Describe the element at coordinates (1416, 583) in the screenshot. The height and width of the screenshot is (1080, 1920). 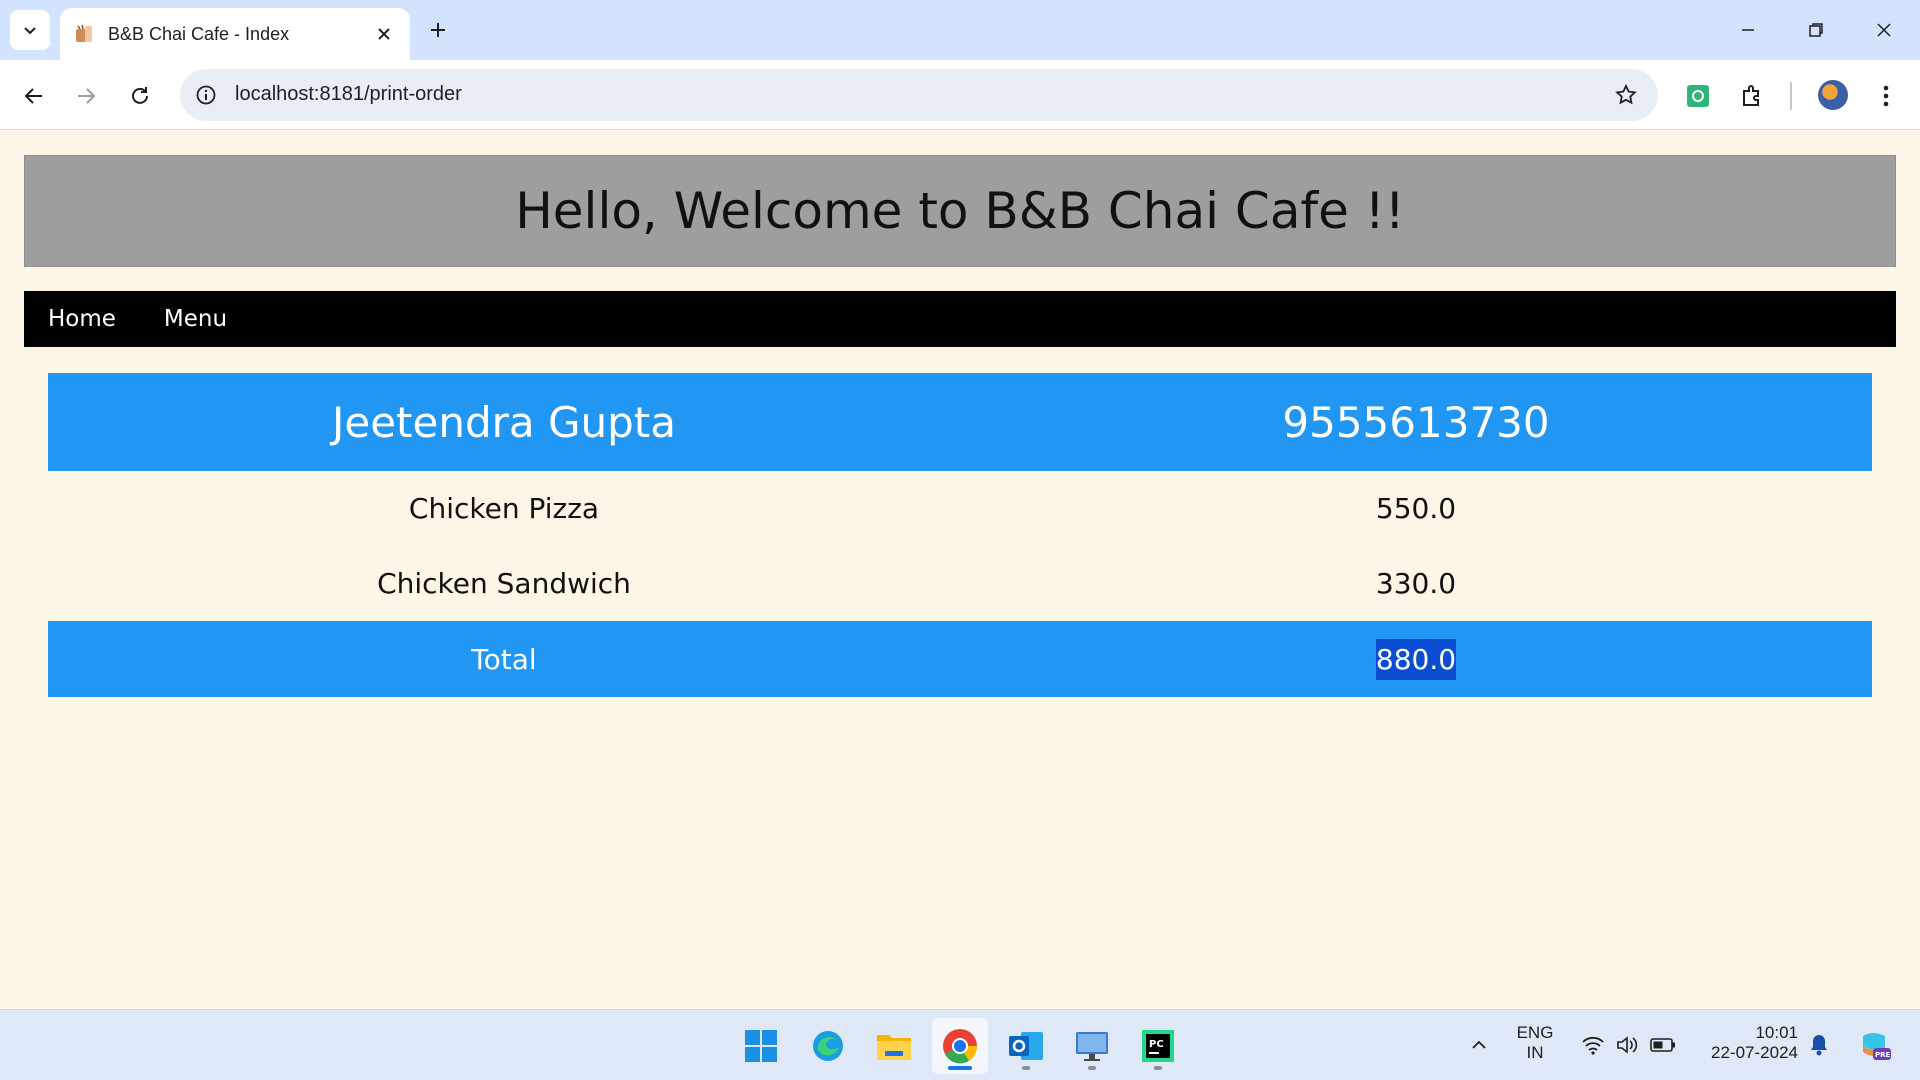
I see `item-price: 330.0` at that location.